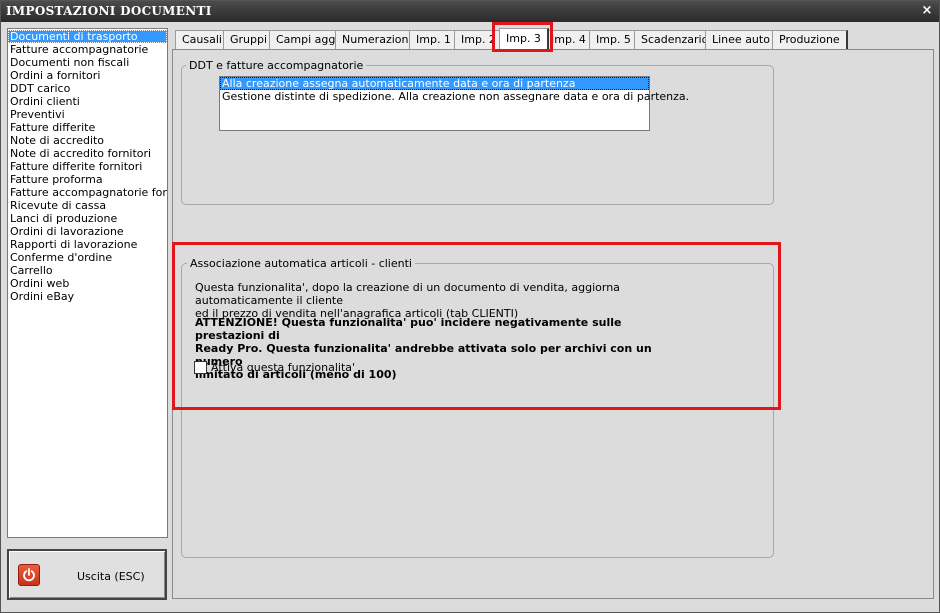 The height and width of the screenshot is (613, 940). What do you see at coordinates (111, 576) in the screenshot?
I see `exit-button-label: Uscita (ESC)` at bounding box center [111, 576].